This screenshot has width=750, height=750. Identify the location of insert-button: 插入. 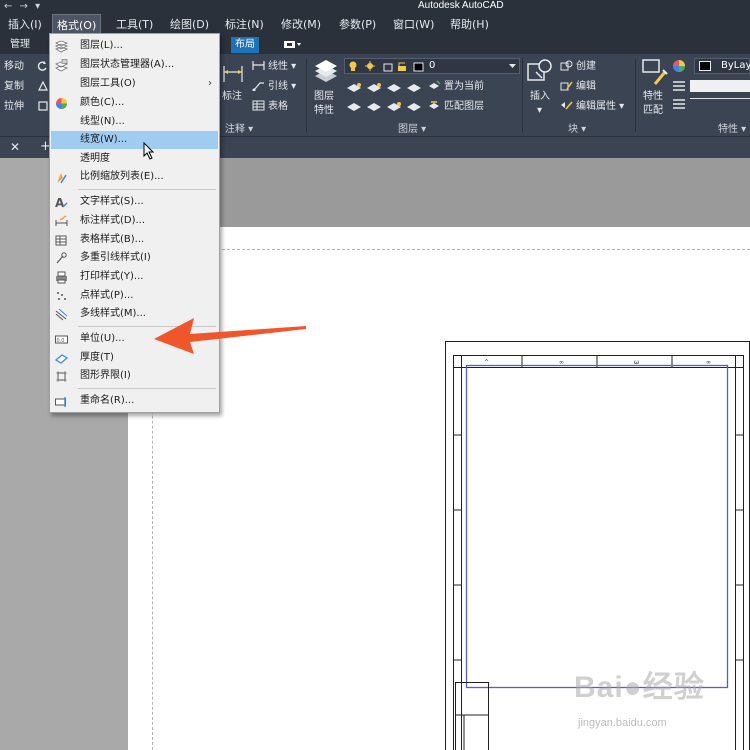
(540, 96).